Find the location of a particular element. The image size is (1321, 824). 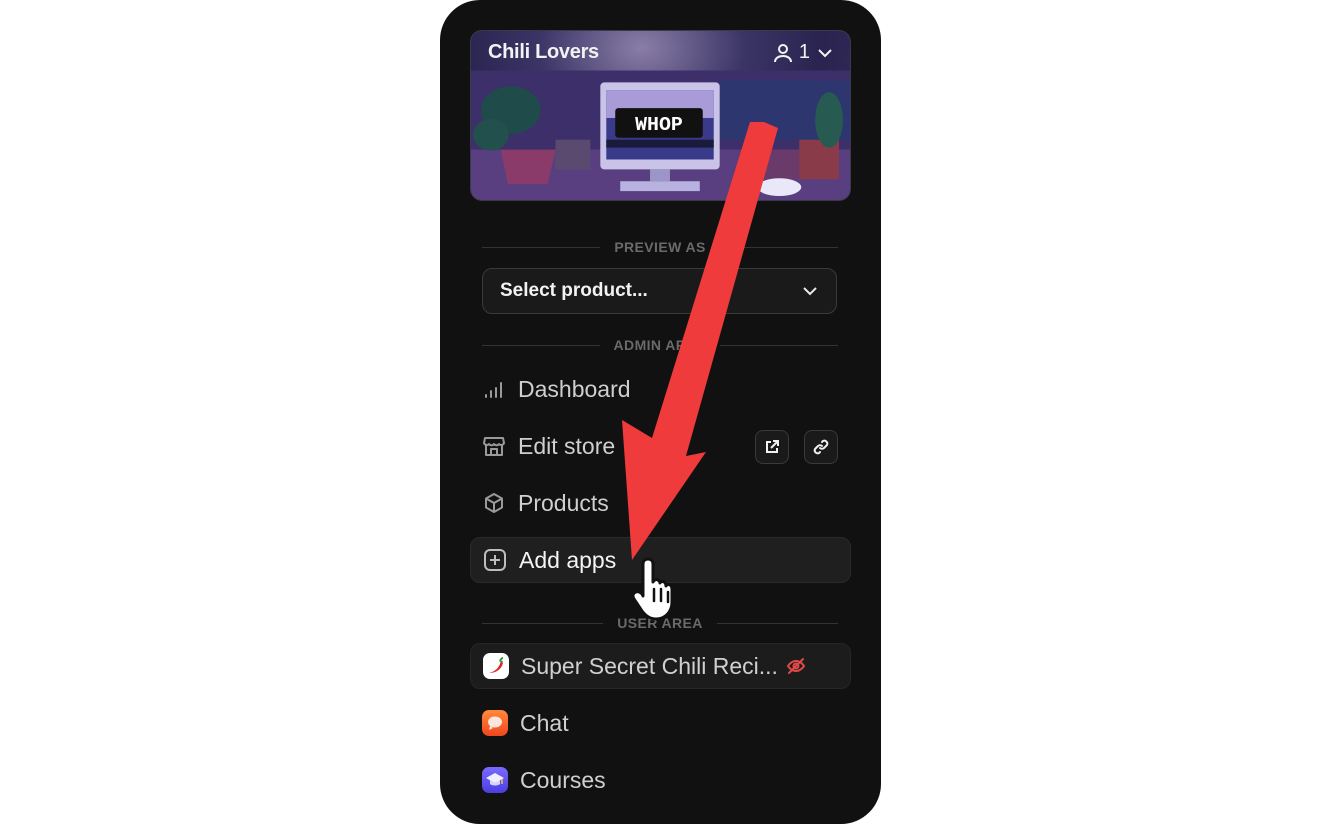

open-store-external-button is located at coordinates (772, 447).